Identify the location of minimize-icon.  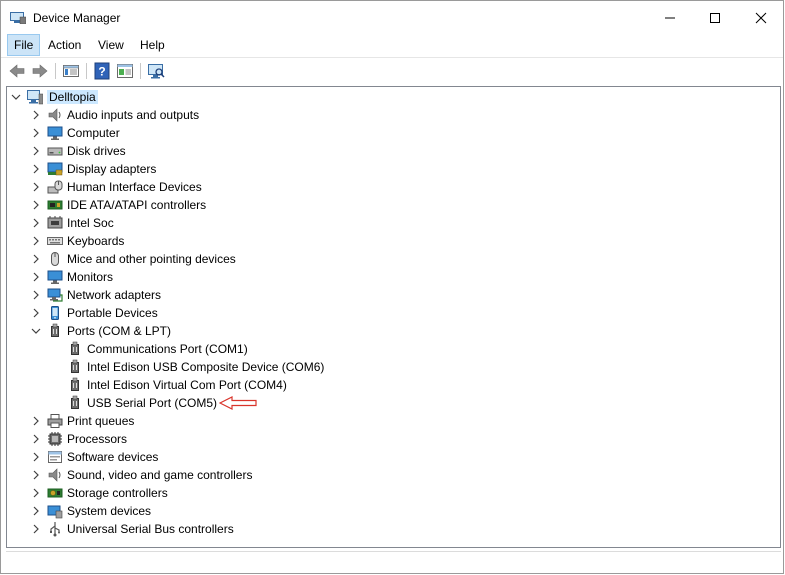
(670, 17).